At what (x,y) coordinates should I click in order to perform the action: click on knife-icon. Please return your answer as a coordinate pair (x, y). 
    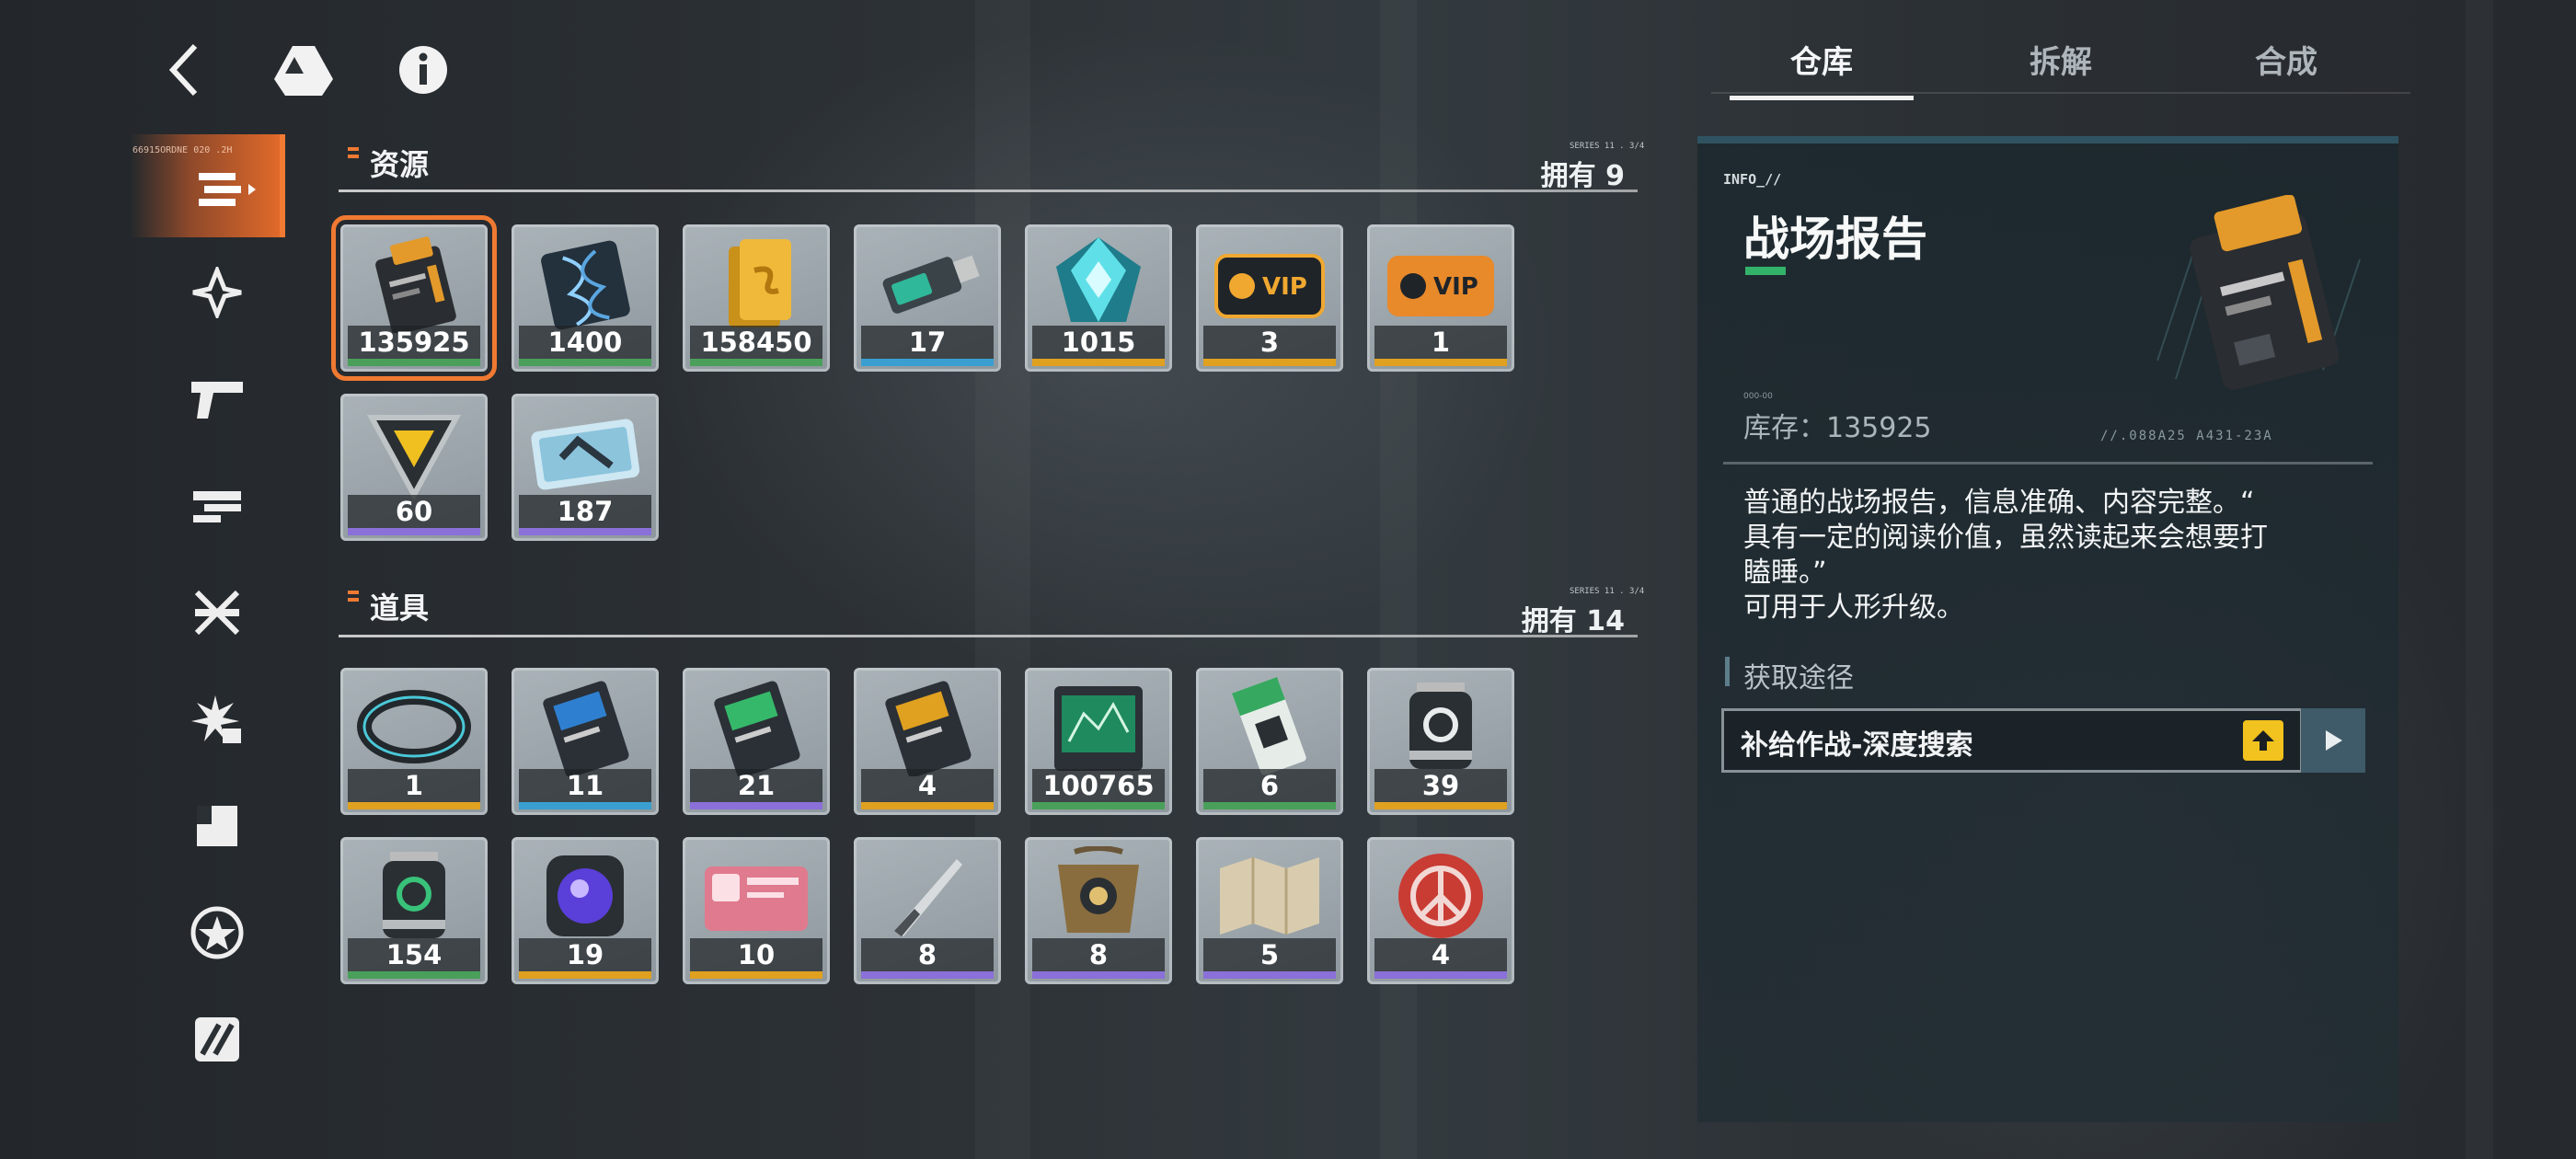
    Looking at the image, I should click on (928, 897).